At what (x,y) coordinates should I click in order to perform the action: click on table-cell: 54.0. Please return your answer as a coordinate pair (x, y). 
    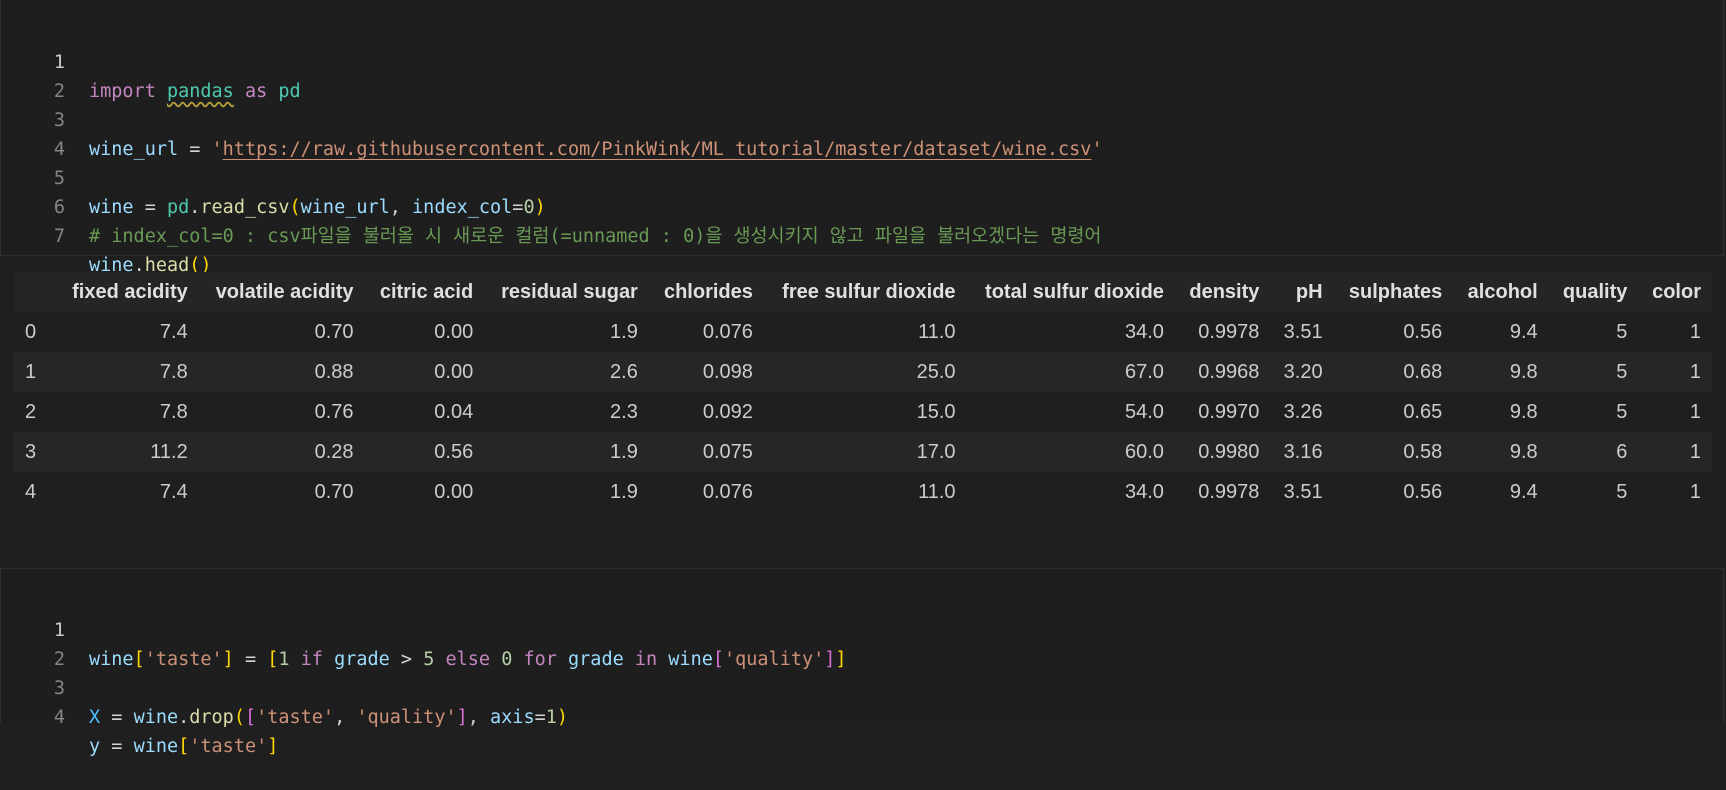
    Looking at the image, I should click on (1144, 411).